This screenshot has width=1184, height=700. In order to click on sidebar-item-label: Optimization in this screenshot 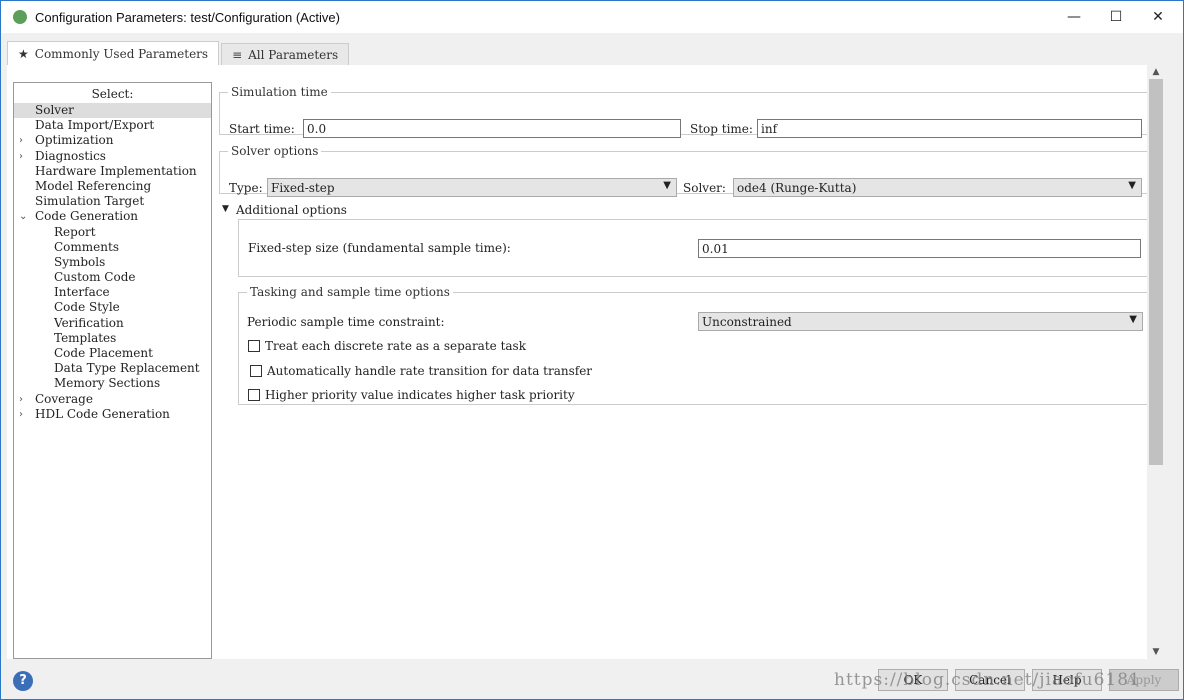, I will do `click(74, 140)`.